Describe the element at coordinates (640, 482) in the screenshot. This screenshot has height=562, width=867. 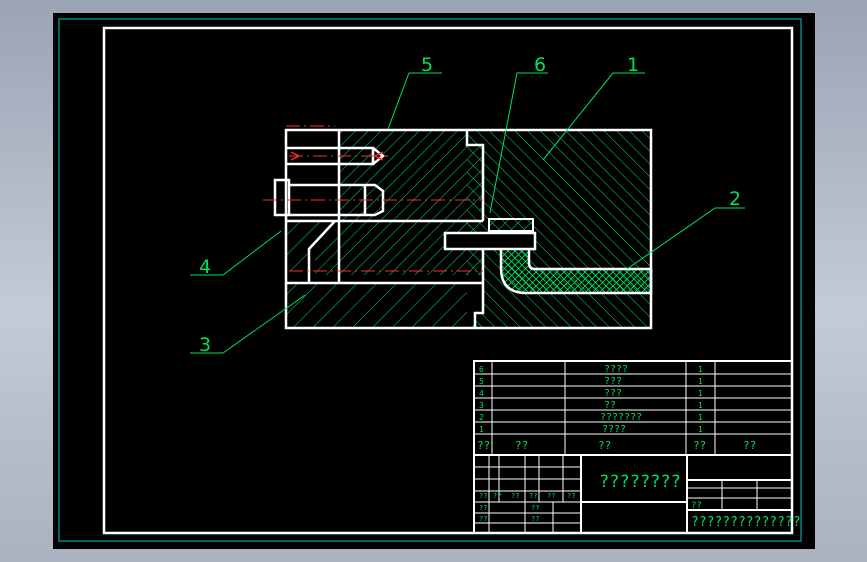
I see `drawing-title: ????????` at that location.